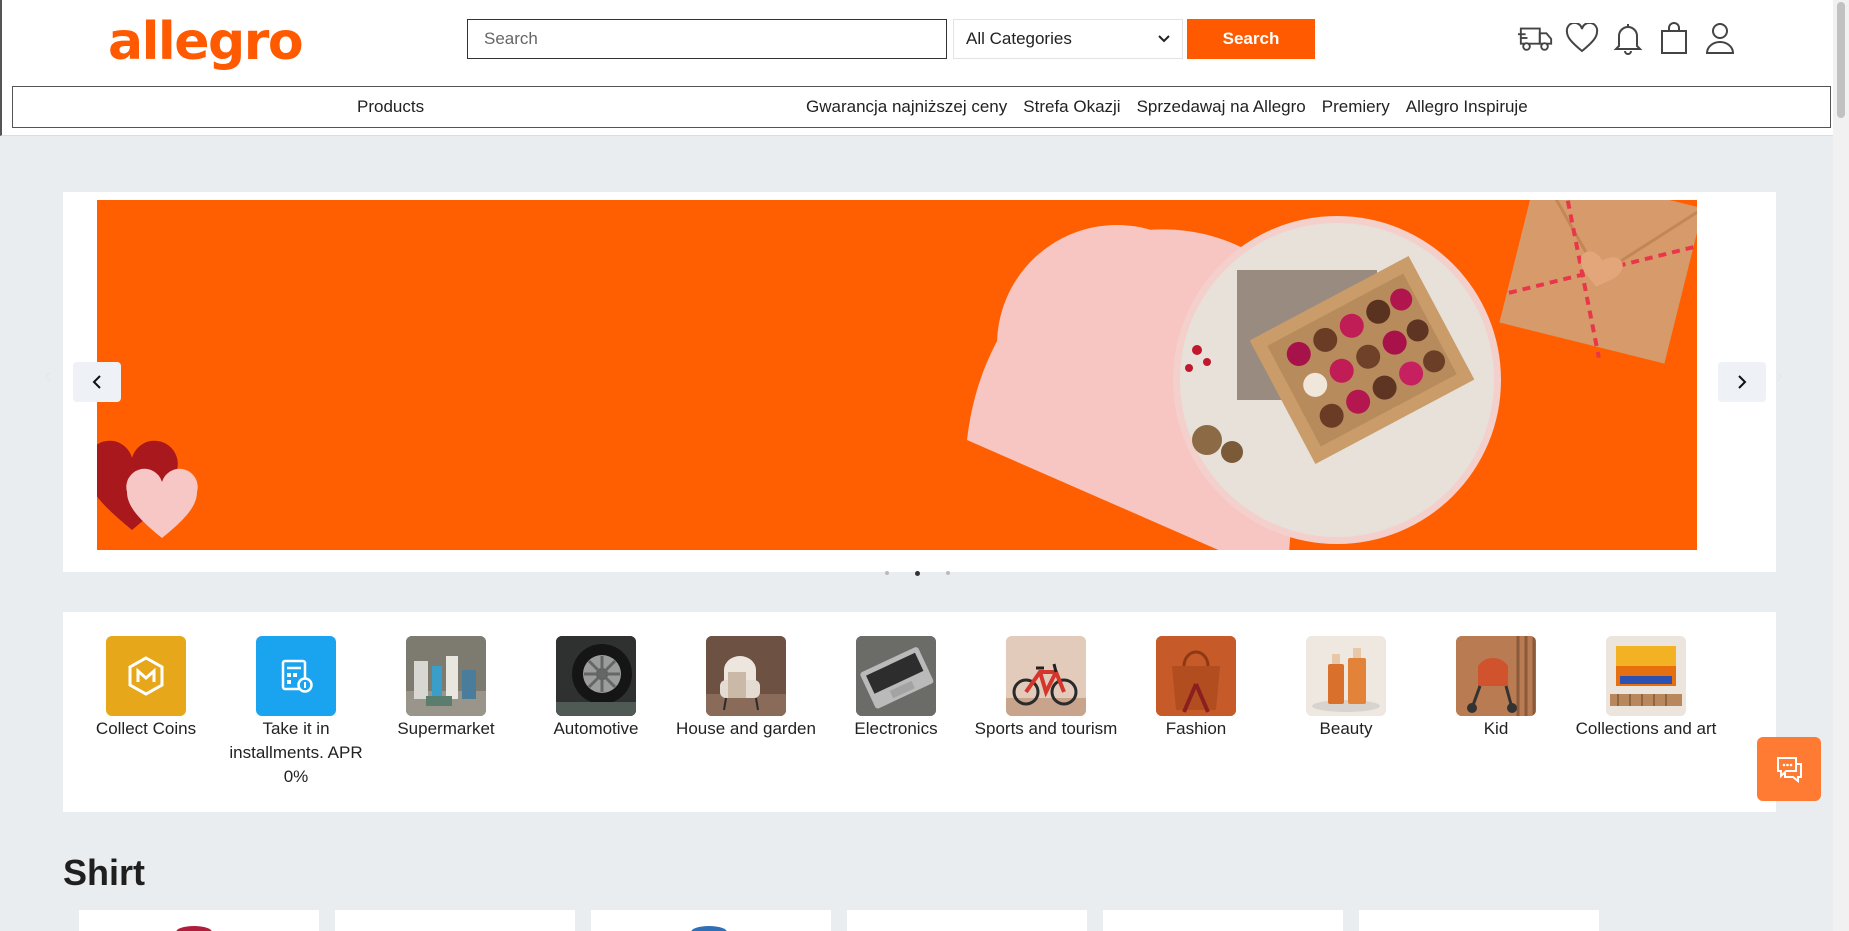  What do you see at coordinates (1674, 38) in the screenshot?
I see `shopping-bag-icon` at bounding box center [1674, 38].